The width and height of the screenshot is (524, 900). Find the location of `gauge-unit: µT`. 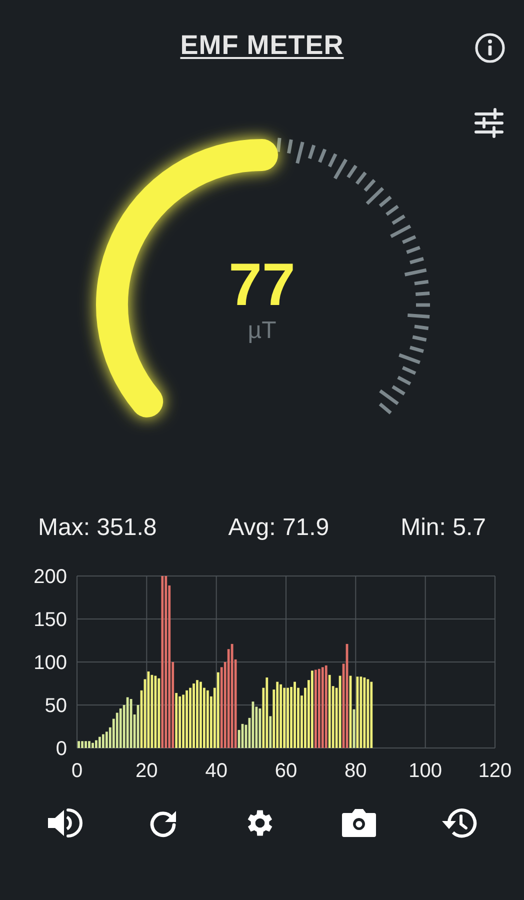

gauge-unit: µT is located at coordinates (262, 331).